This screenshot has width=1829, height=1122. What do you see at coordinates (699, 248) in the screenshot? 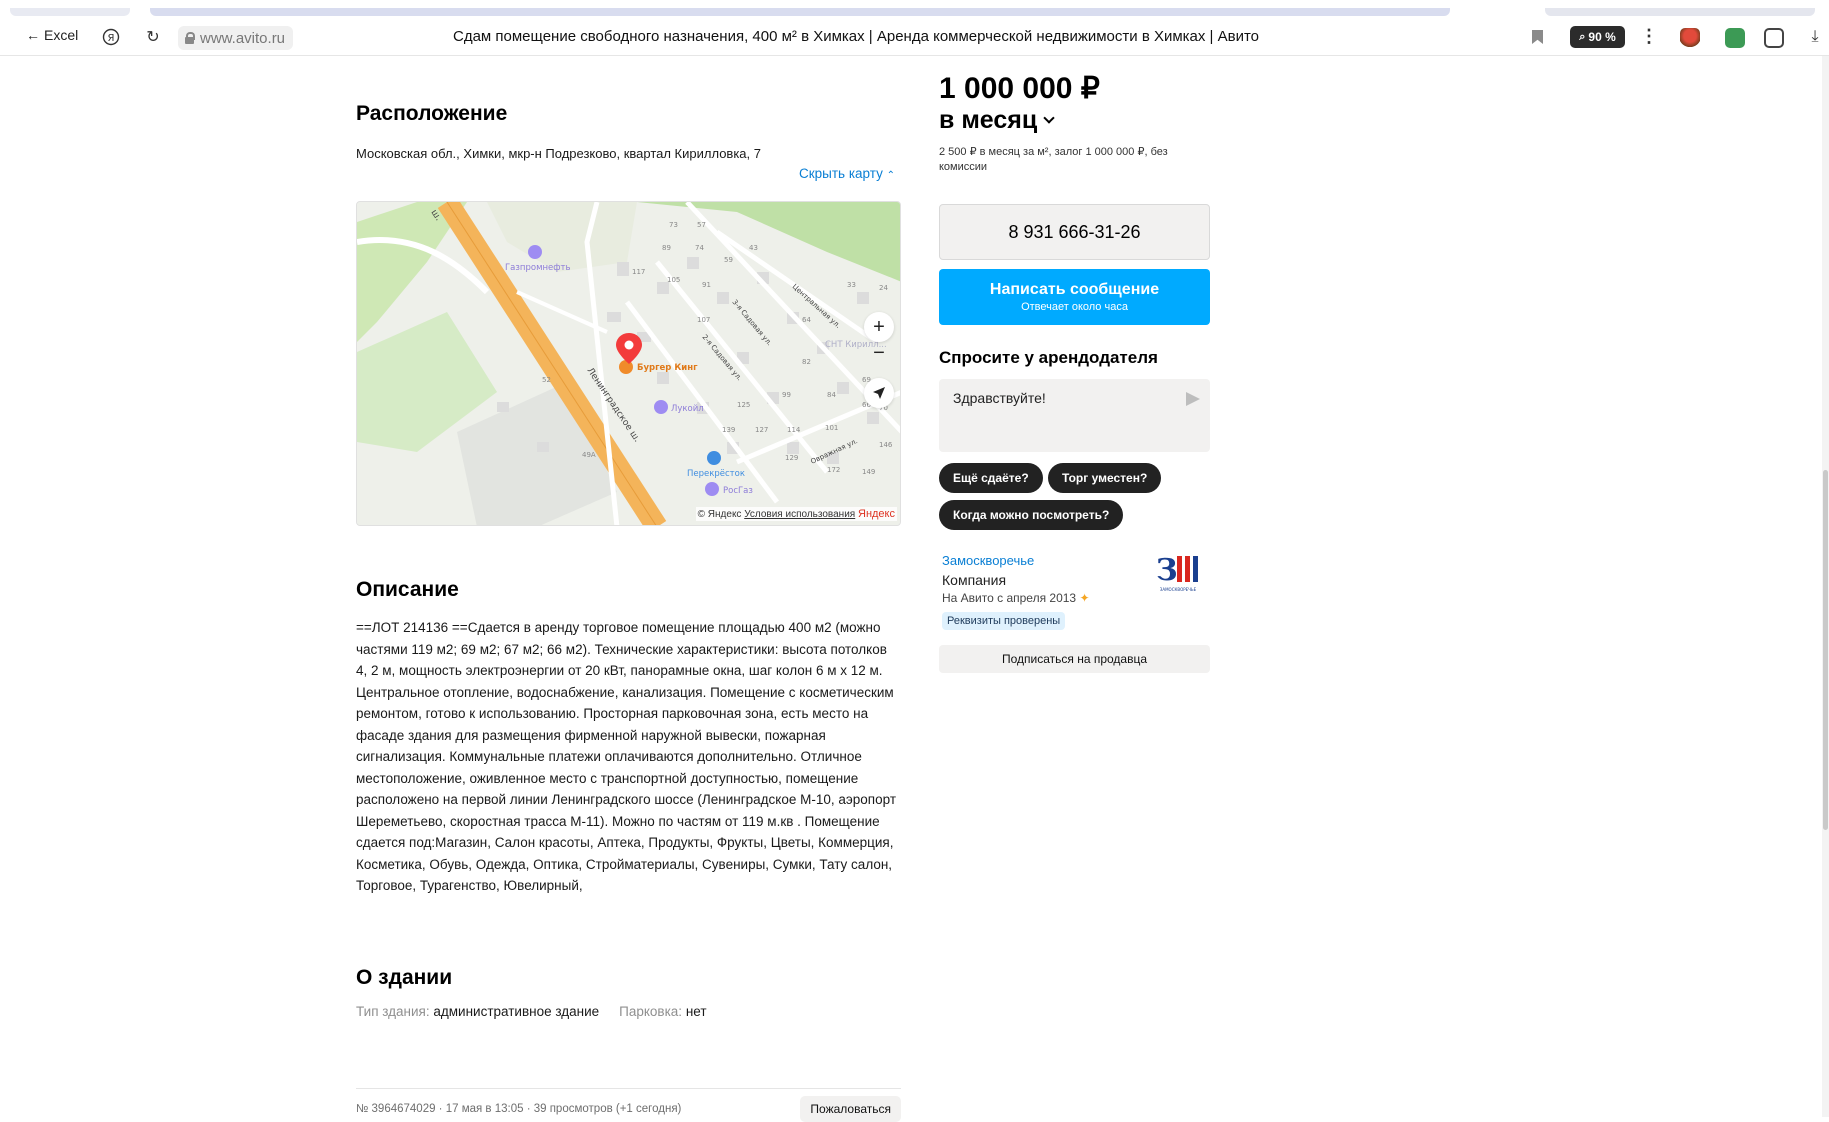
I see `svg-text: 74` at bounding box center [699, 248].